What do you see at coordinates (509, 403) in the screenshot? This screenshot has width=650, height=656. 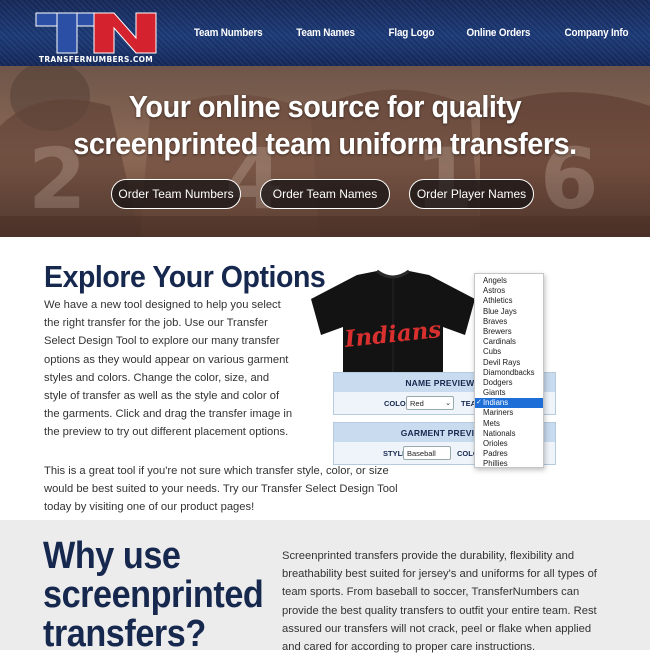 I see `team-option-selected: Indians` at bounding box center [509, 403].